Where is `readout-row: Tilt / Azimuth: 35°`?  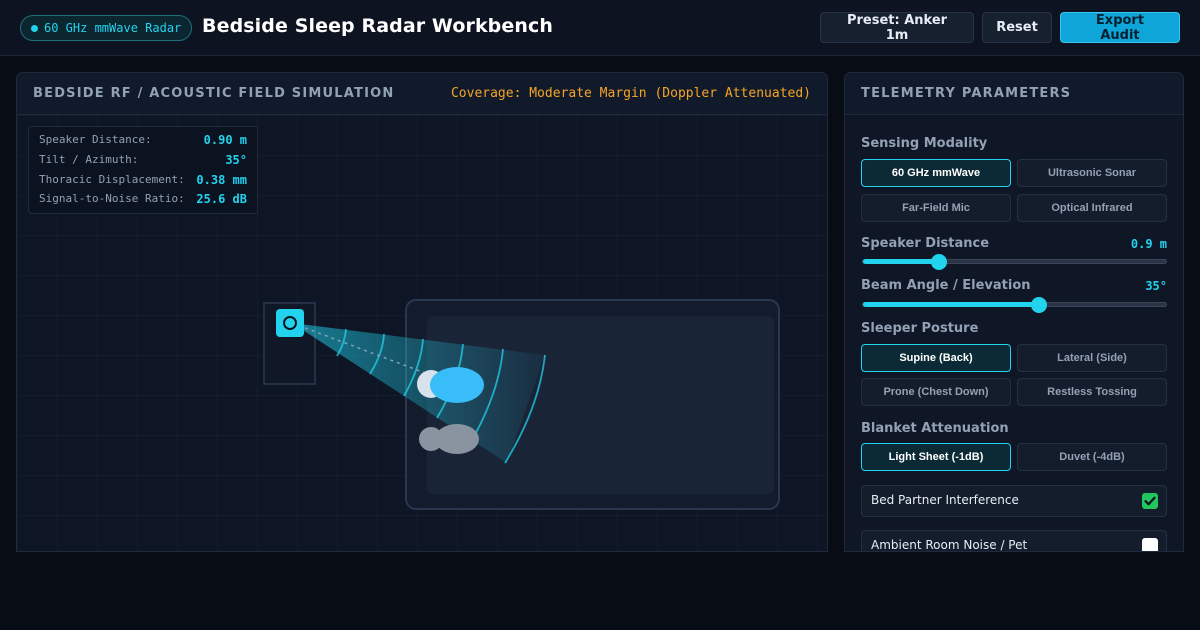 readout-row: Tilt / Azimuth: 35° is located at coordinates (143, 161).